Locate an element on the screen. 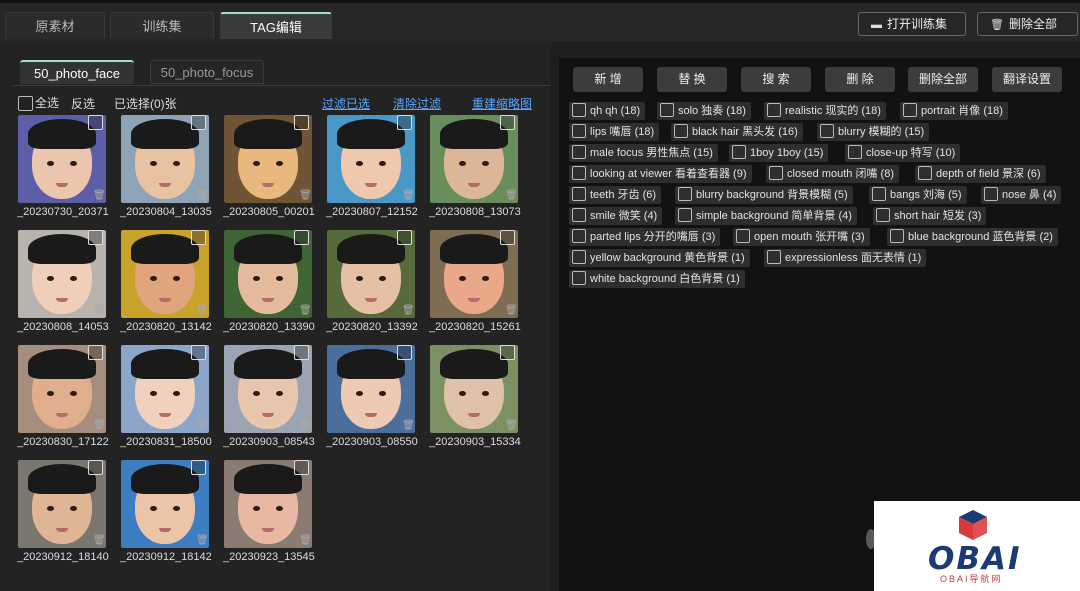  tag-item: male focus 男性焦点 (15) is located at coordinates (643, 153).